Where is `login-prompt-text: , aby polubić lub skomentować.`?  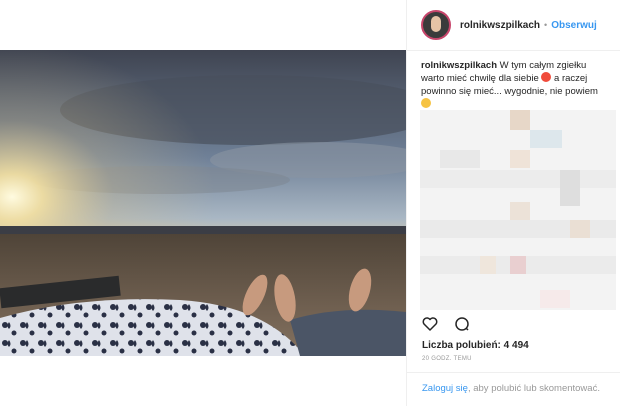 login-prompt-text: , aby polubić lub skomentować. is located at coordinates (533, 388).